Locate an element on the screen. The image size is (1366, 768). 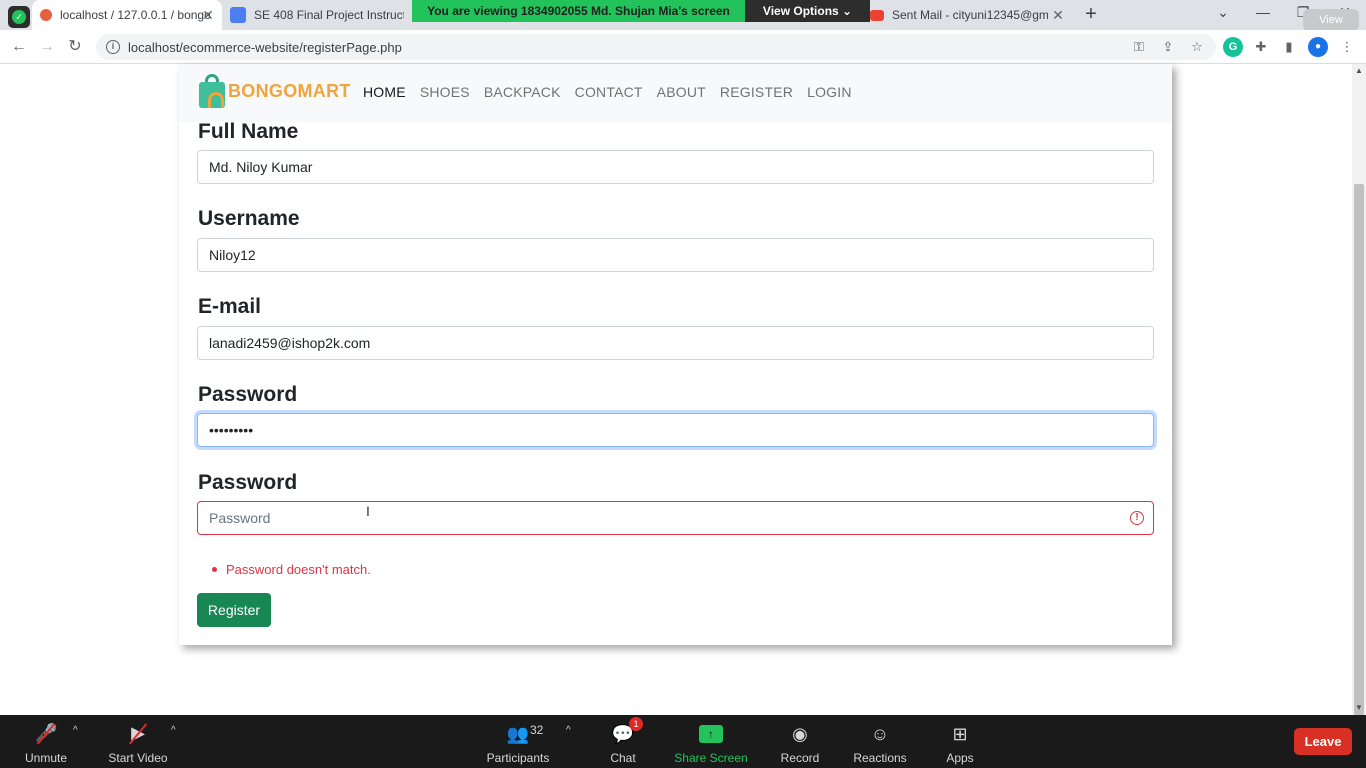
nav-login: LOGIN is located at coordinates (829, 92).